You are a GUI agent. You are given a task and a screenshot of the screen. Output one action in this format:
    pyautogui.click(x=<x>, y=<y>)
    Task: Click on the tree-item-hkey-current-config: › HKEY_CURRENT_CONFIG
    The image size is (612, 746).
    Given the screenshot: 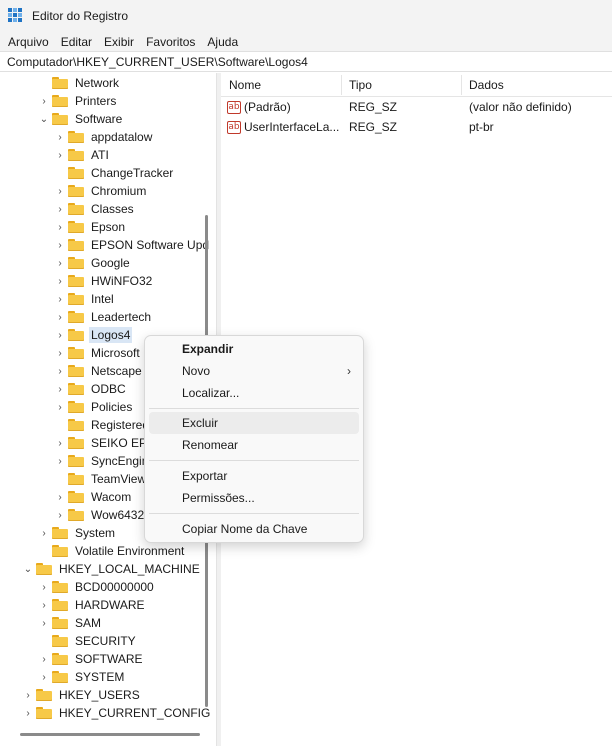 What is the action you would take?
    pyautogui.click(x=116, y=713)
    